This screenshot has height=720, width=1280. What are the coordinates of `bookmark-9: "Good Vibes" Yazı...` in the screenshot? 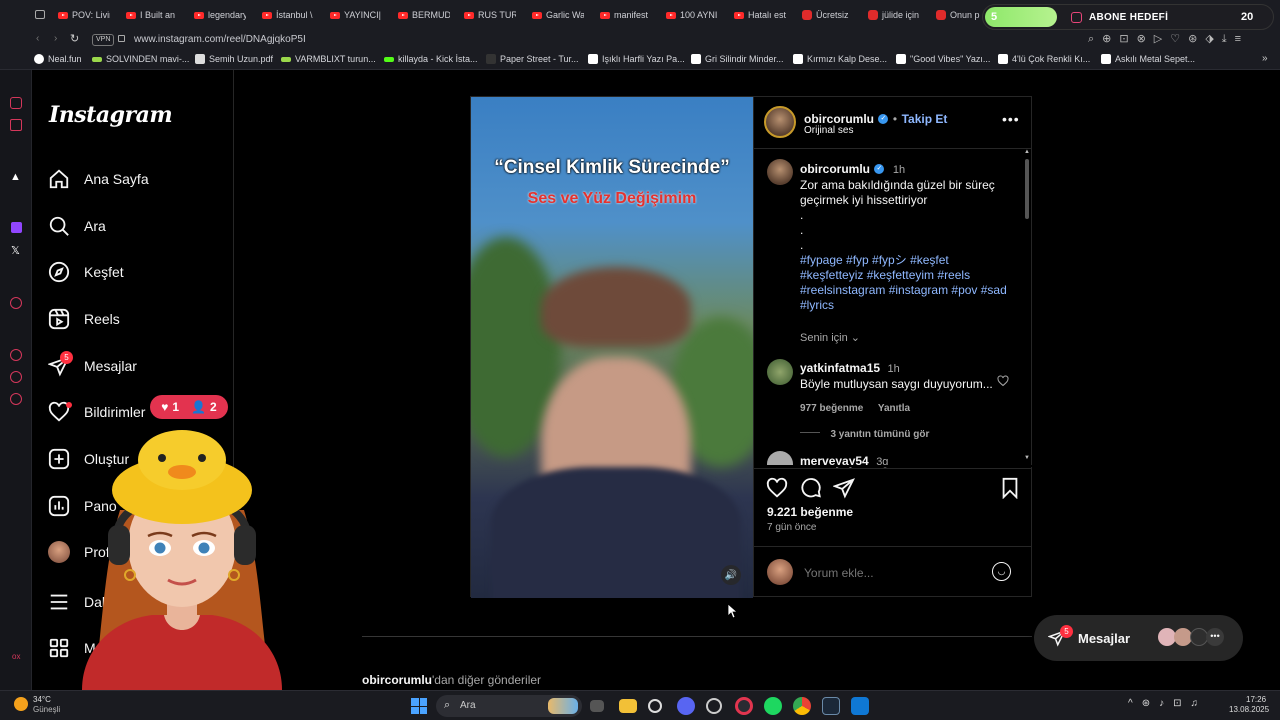 It's located at (943, 59).